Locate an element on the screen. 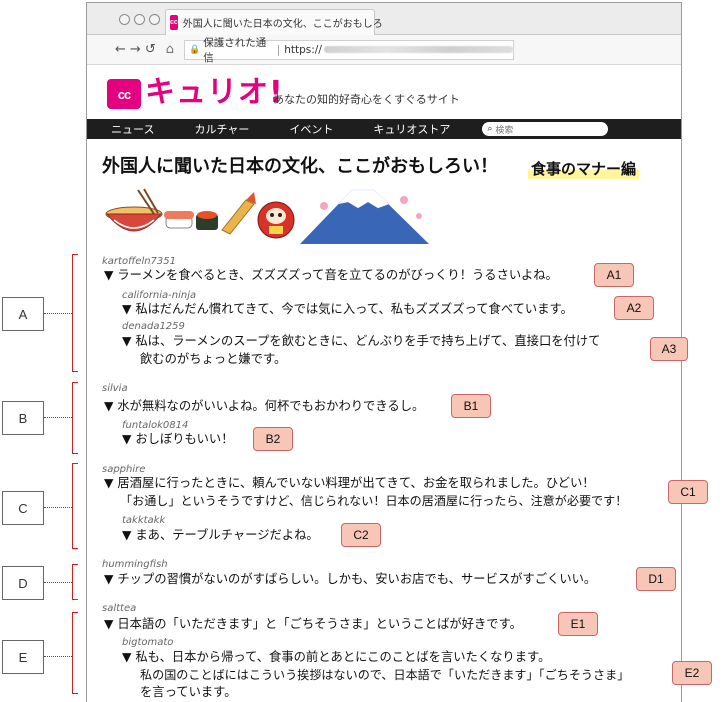  group-bracket-e is located at coordinates (75, 653).